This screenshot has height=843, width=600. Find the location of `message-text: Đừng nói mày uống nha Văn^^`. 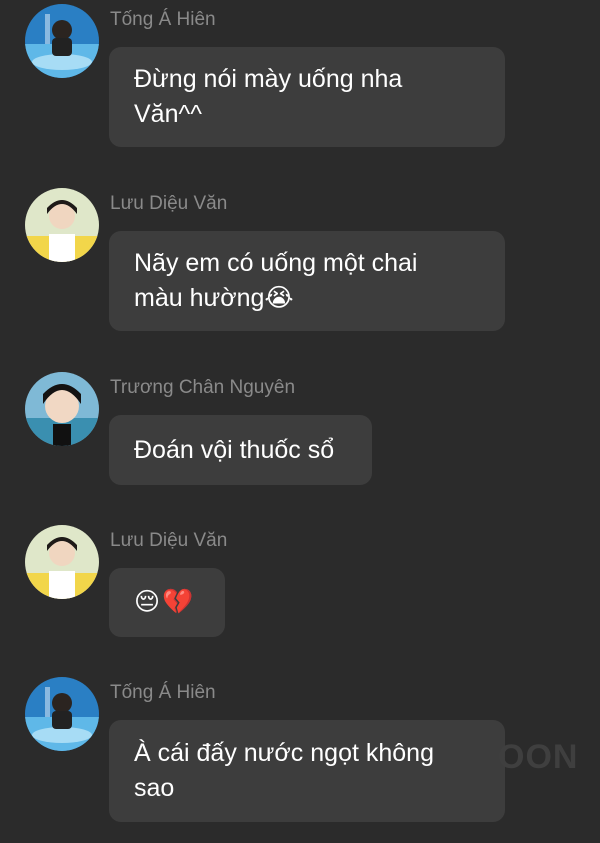

message-text: Đừng nói mày uống nha Văn^^ is located at coordinates (268, 96).